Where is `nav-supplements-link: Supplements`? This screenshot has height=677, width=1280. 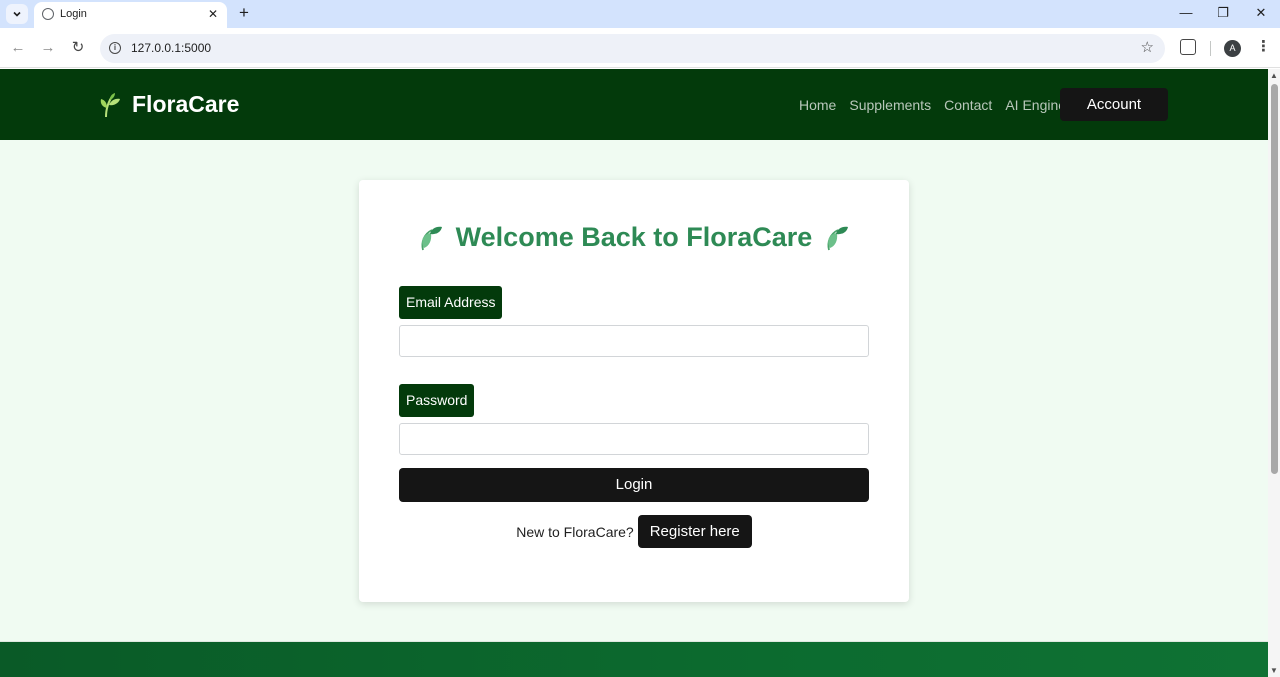
nav-supplements-link: Supplements is located at coordinates (890, 105).